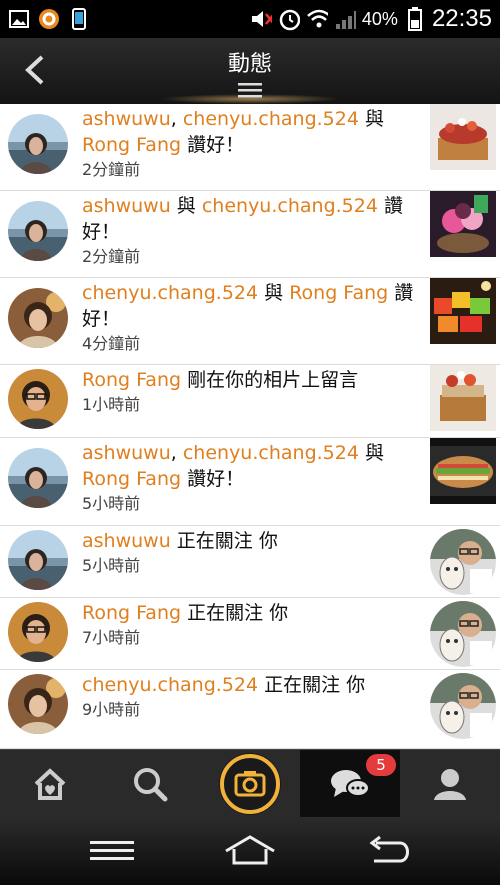 This screenshot has height=885, width=500. Describe the element at coordinates (415, 19) in the screenshot. I see `battery-icon` at that location.